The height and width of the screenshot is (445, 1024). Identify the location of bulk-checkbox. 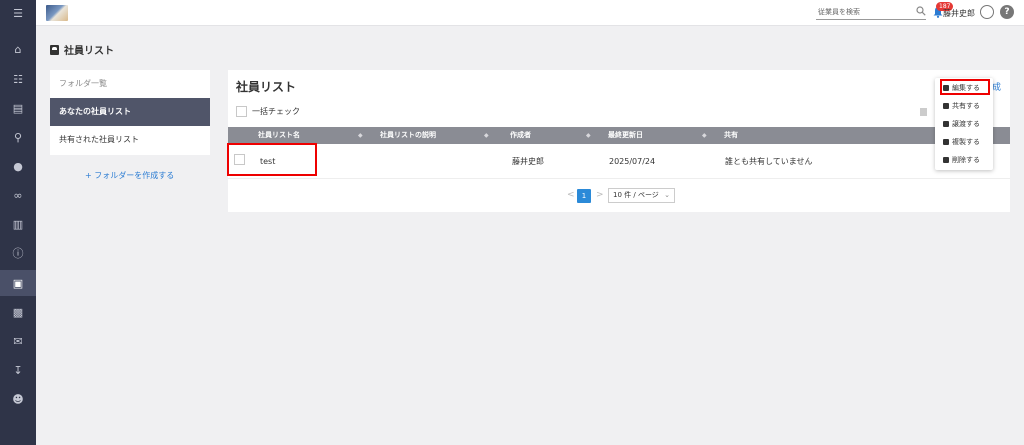
(241, 111).